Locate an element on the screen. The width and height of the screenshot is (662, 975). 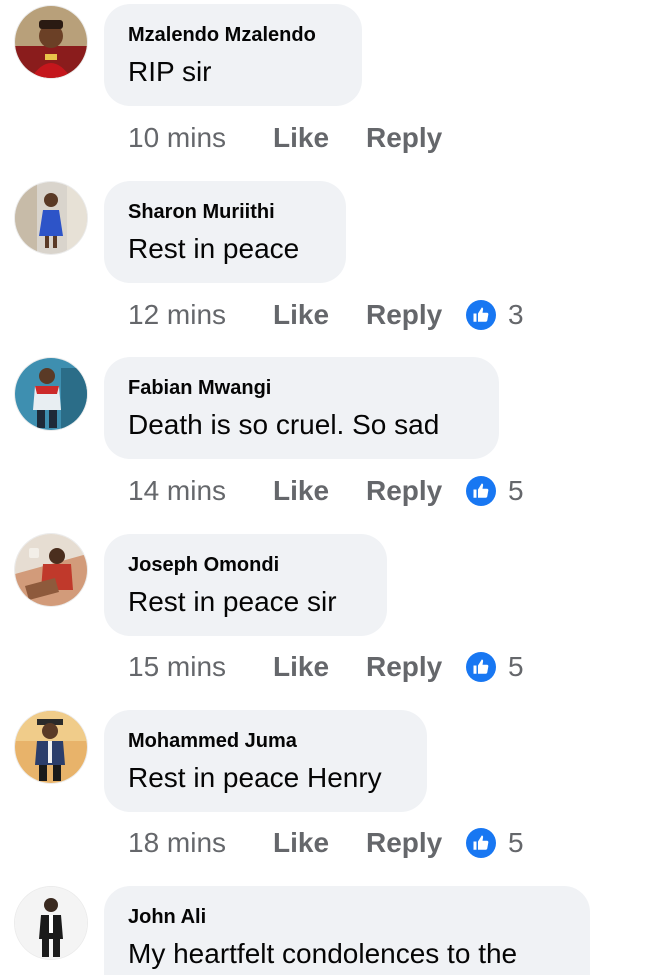
comment-actions: 14 mins Like Reply 5 is located at coordinates (326, 491).